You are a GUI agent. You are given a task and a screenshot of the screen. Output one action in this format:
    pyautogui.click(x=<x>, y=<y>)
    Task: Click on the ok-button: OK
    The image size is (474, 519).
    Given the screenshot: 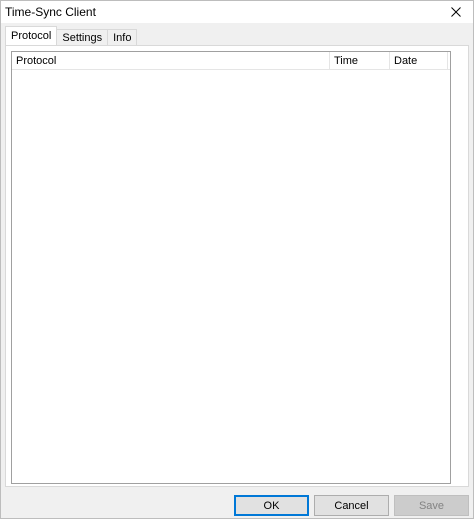 What is the action you would take?
    pyautogui.click(x=271, y=505)
    